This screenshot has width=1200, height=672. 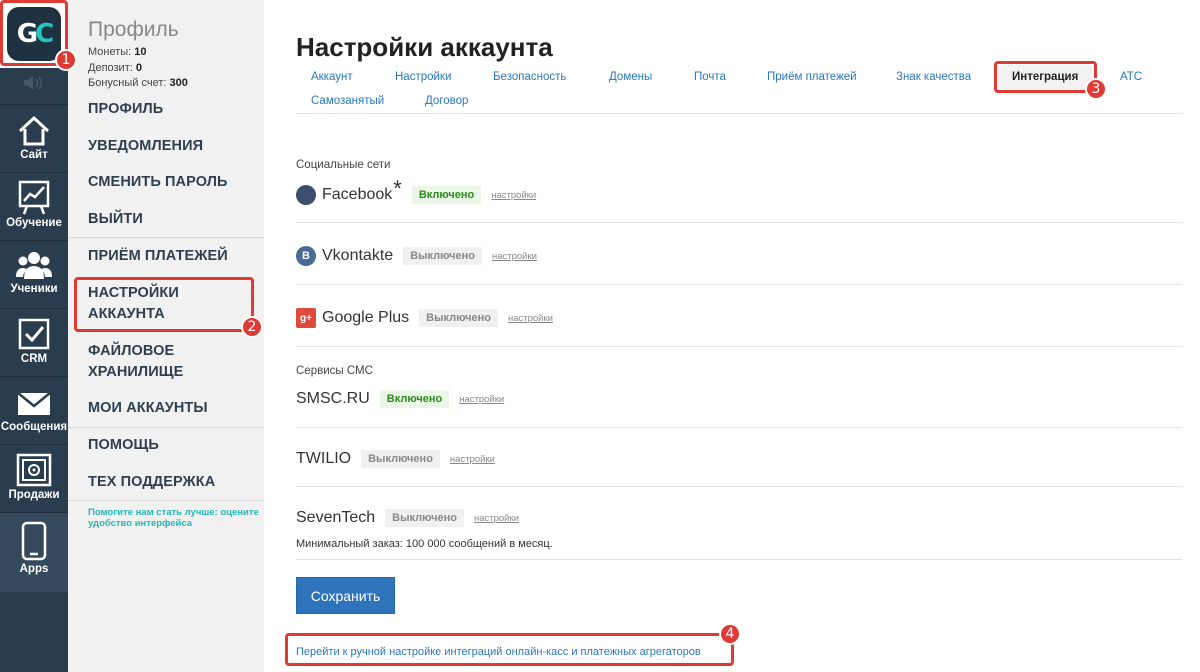 I want to click on rail-learning-label: Обучение, so click(x=34, y=223).